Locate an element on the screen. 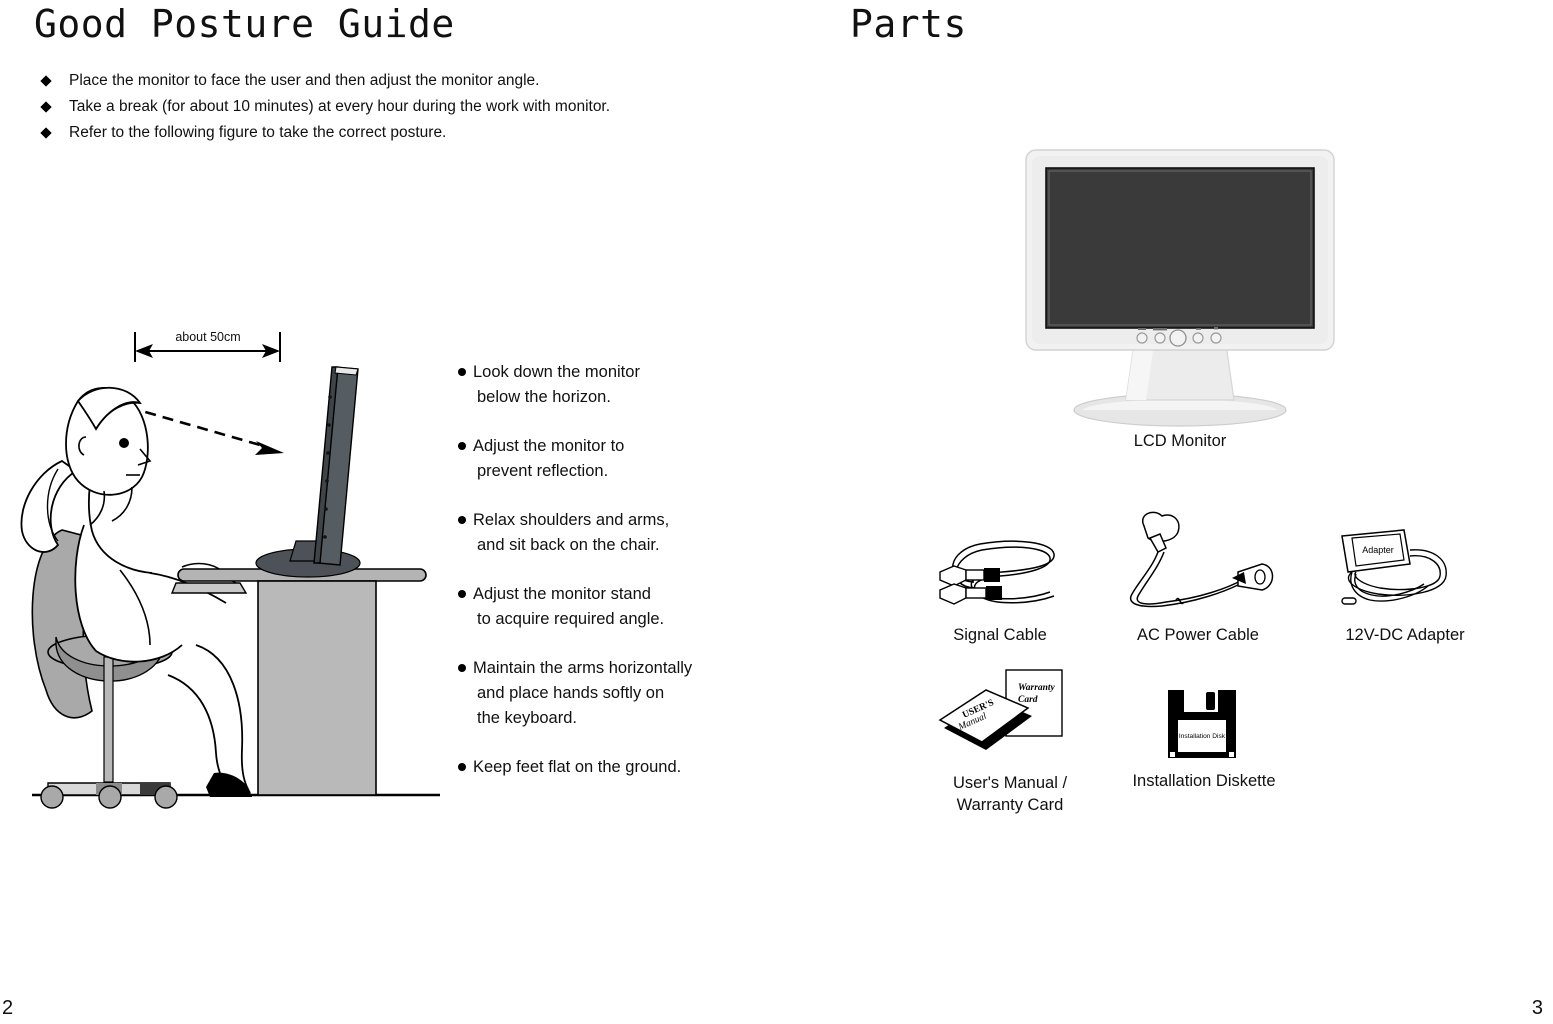 This screenshot has width=1553, height=1024. posture-note: Look down the monitor below the horizon. is located at coordinates (608, 385).